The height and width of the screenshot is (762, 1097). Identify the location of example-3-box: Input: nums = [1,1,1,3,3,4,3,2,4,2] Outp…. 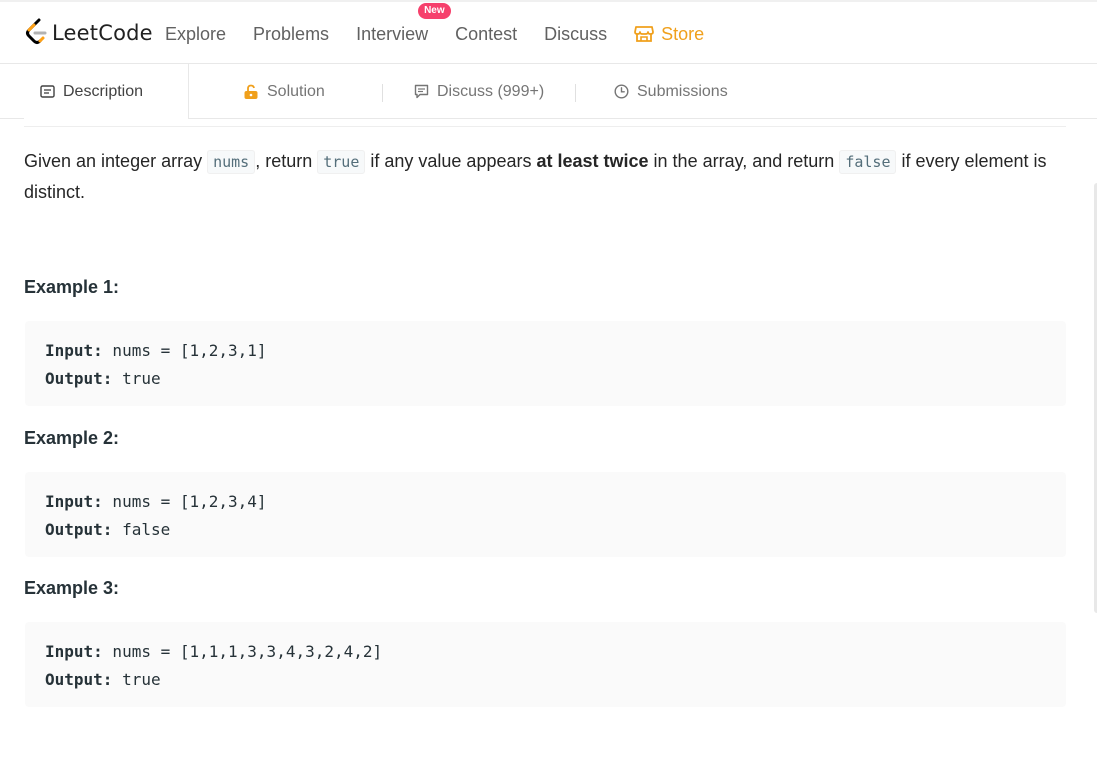
(545, 664).